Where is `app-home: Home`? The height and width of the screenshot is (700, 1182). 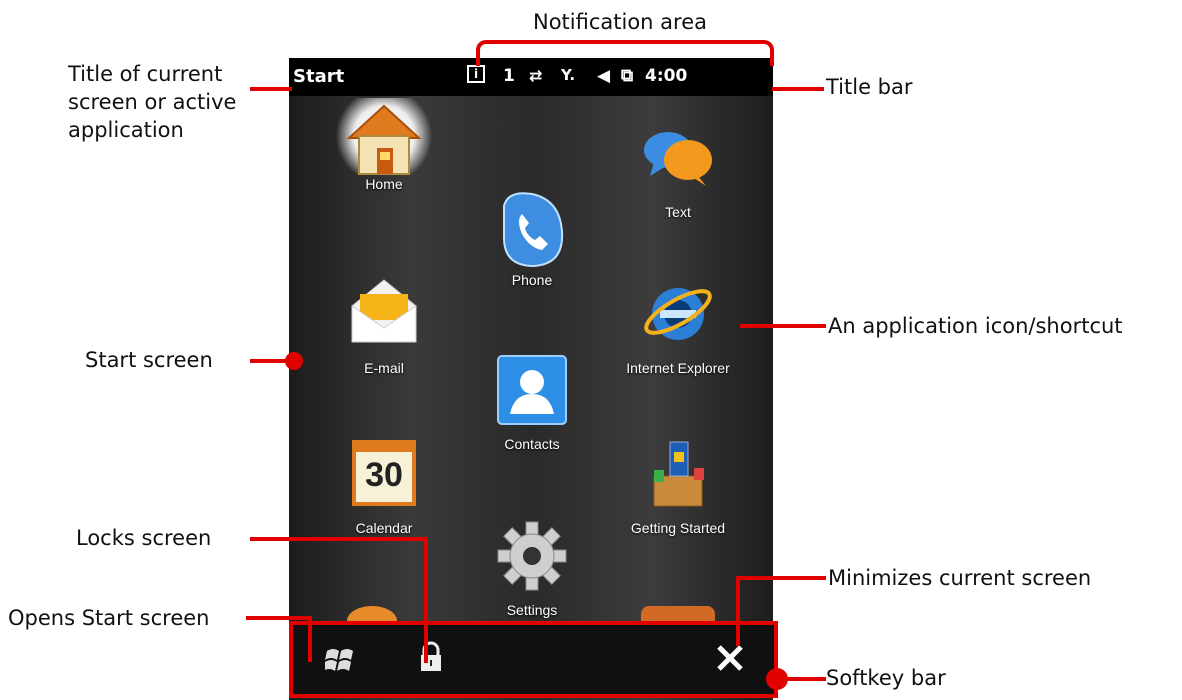 app-home: Home is located at coordinates (384, 145).